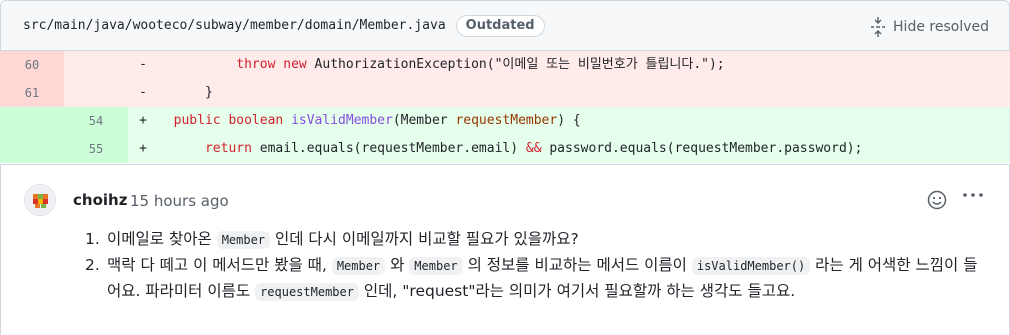 This screenshot has width=1010, height=335. I want to click on new-line-number: 55, so click(96, 149).